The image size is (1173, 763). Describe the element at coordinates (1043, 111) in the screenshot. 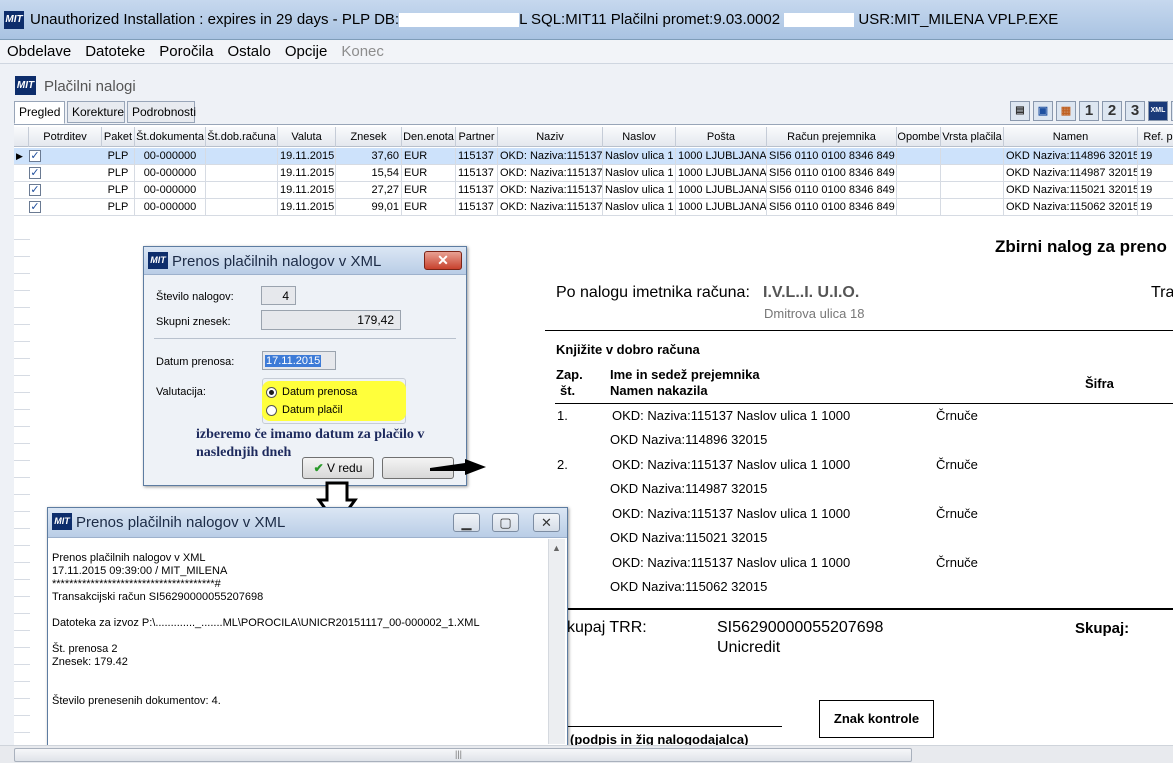

I see `print-icon: ▣` at that location.